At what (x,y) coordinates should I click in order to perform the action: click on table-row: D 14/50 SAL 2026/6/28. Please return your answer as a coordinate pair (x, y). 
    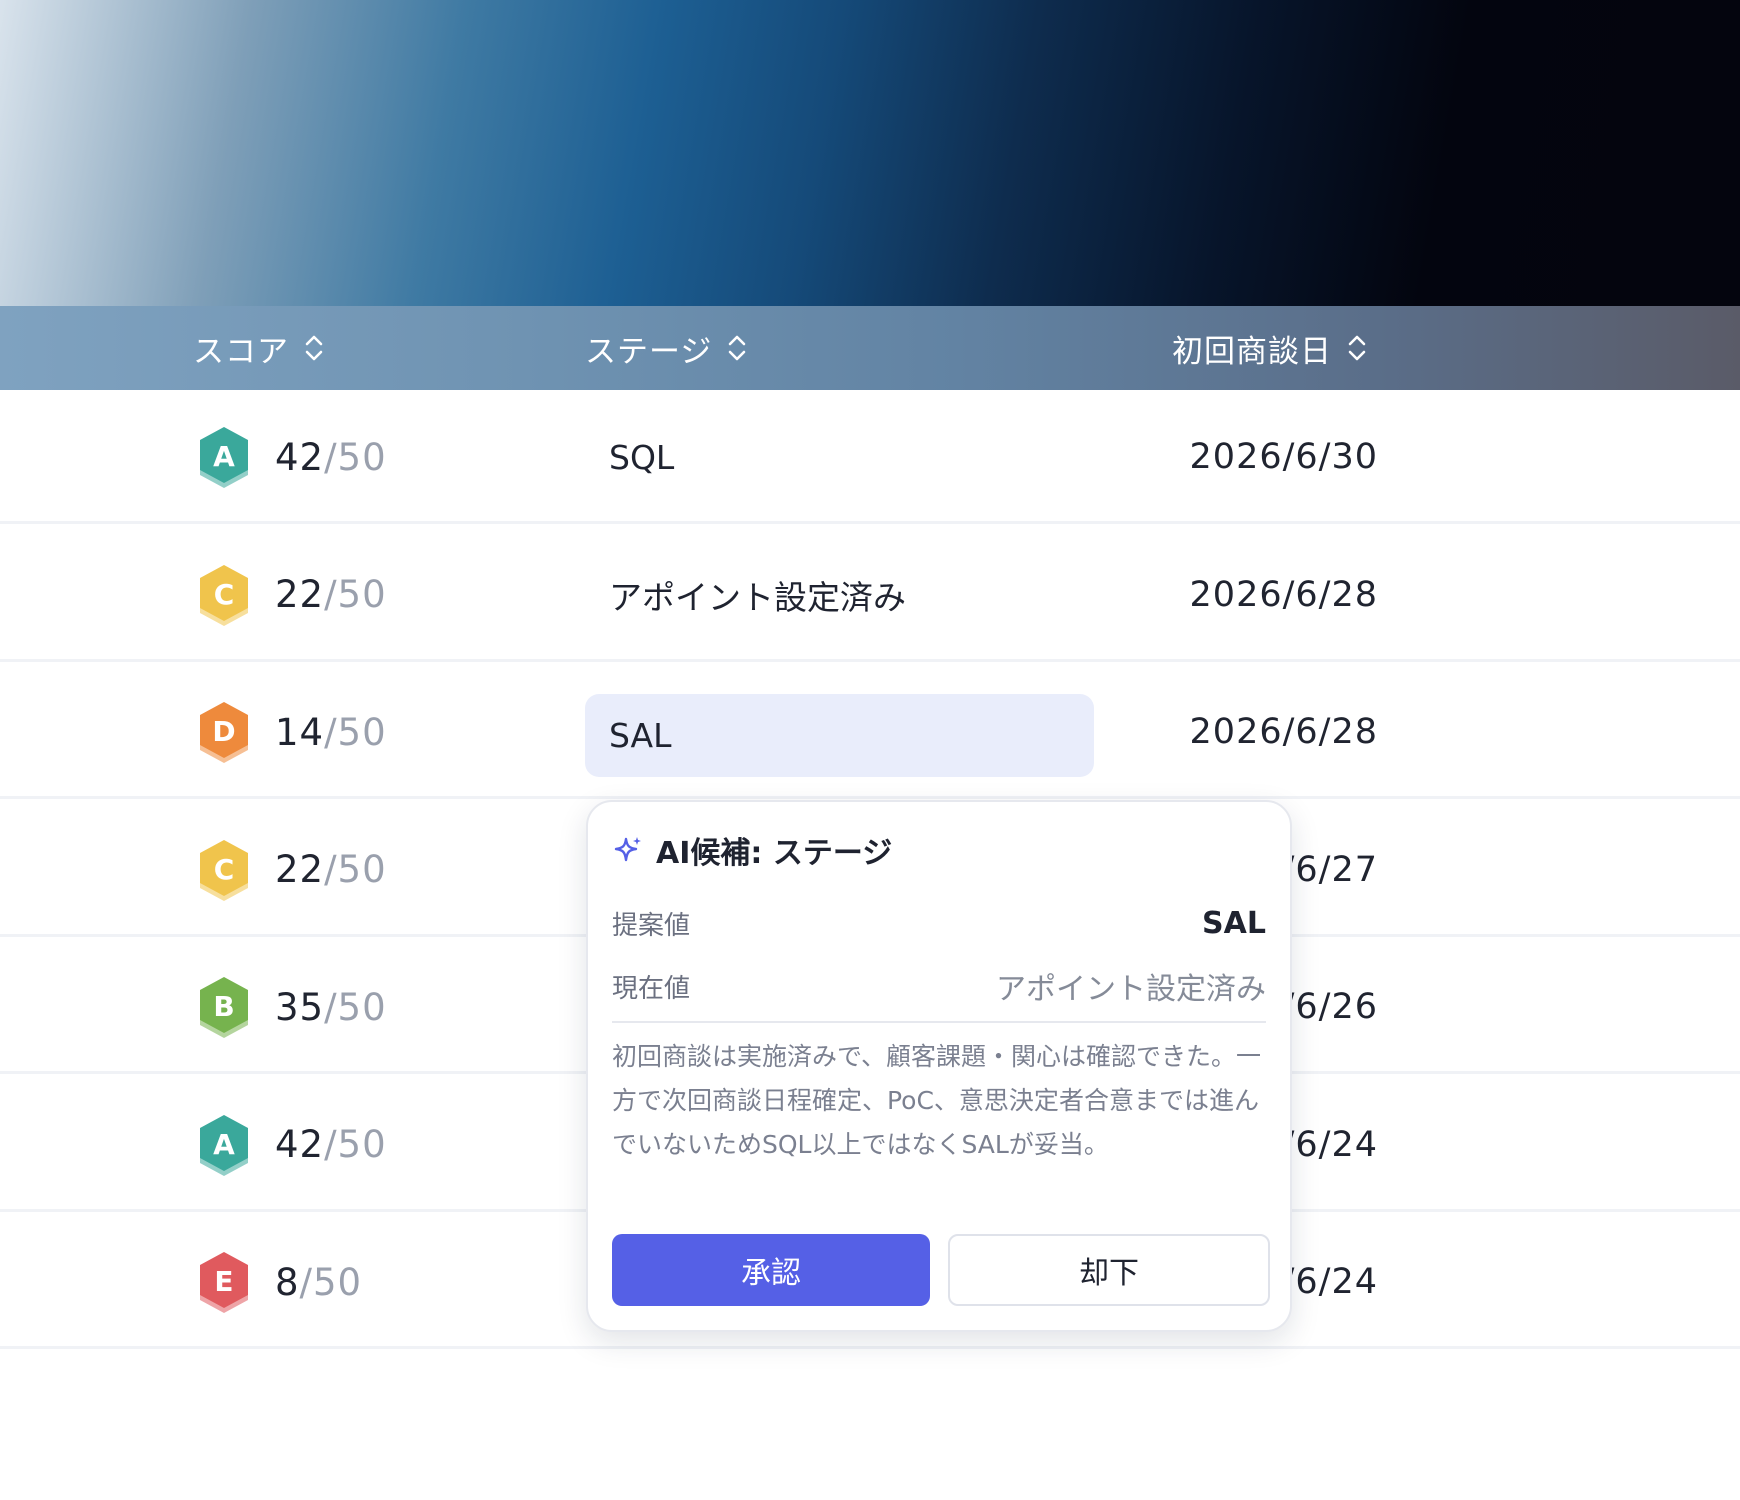
    Looking at the image, I should click on (870, 732).